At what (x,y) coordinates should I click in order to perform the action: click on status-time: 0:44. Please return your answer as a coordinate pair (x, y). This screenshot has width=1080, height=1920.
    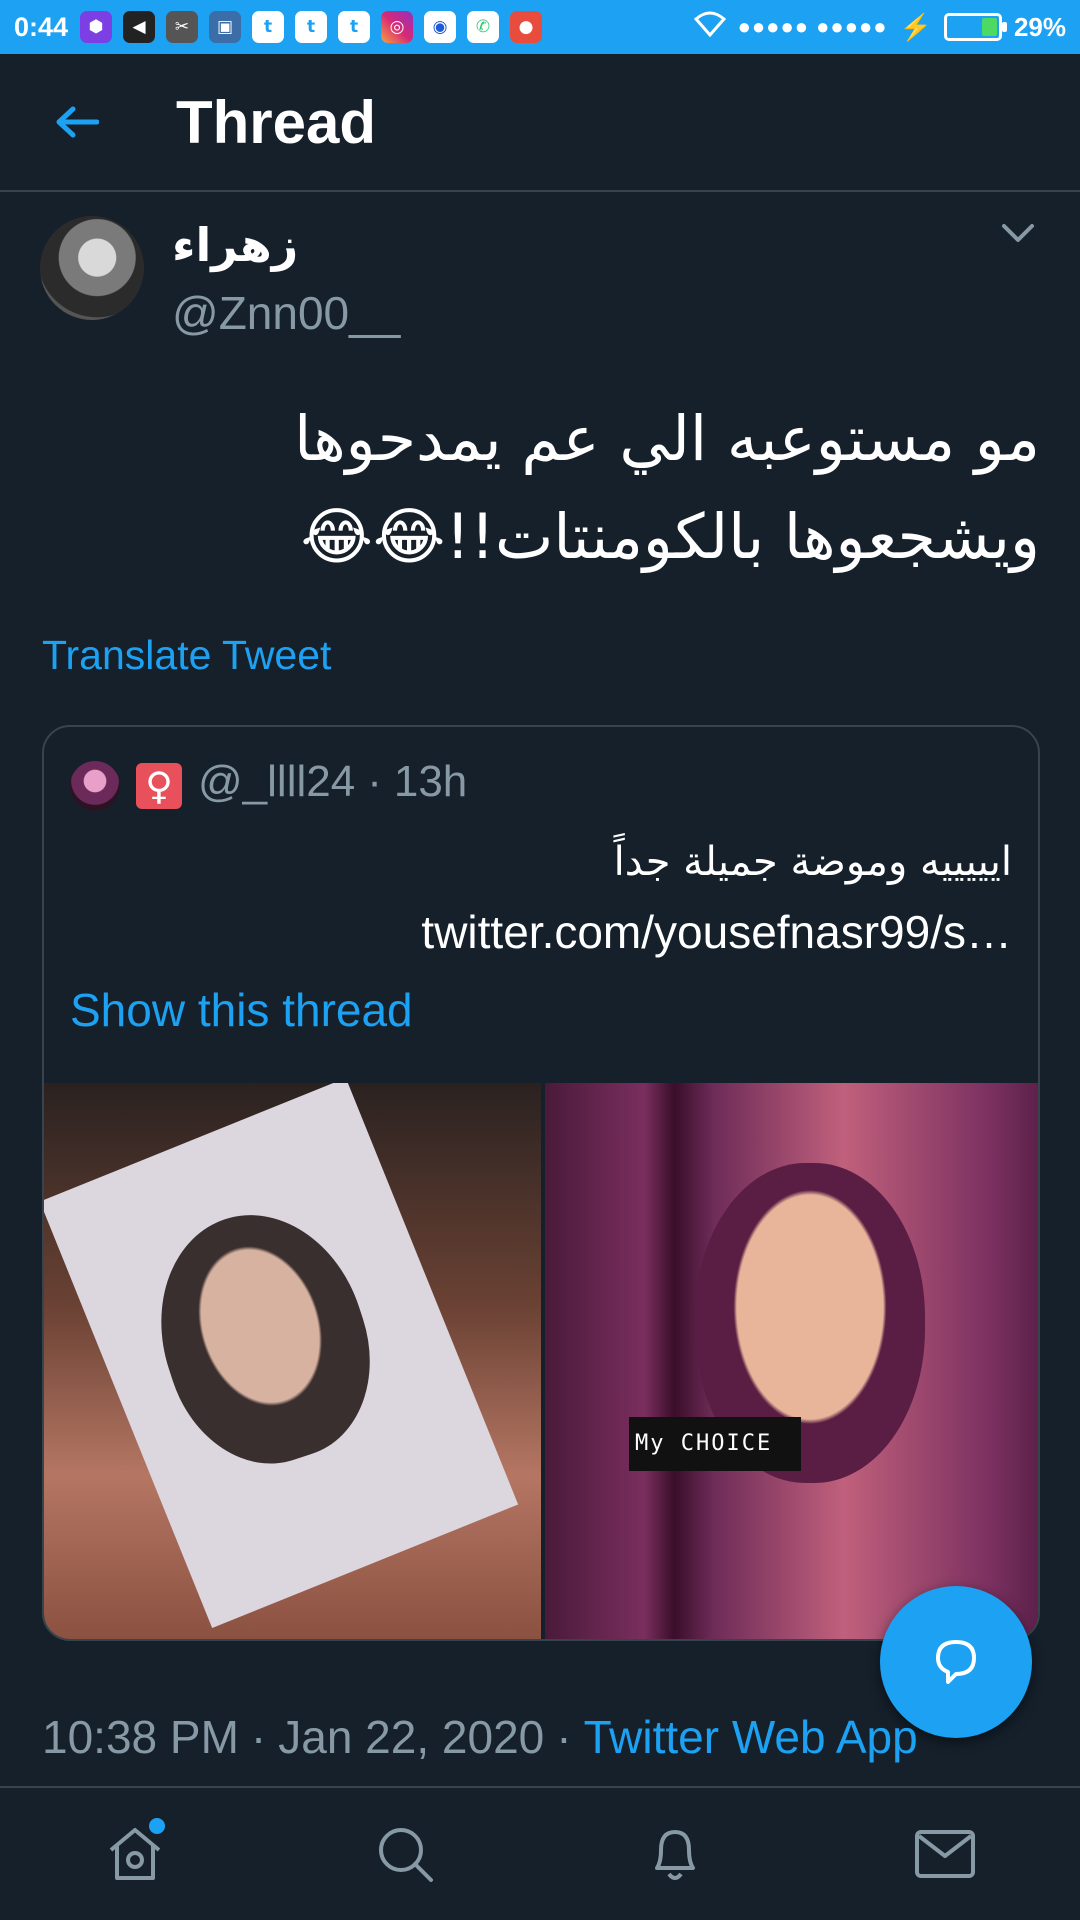
    Looking at the image, I should click on (41, 26).